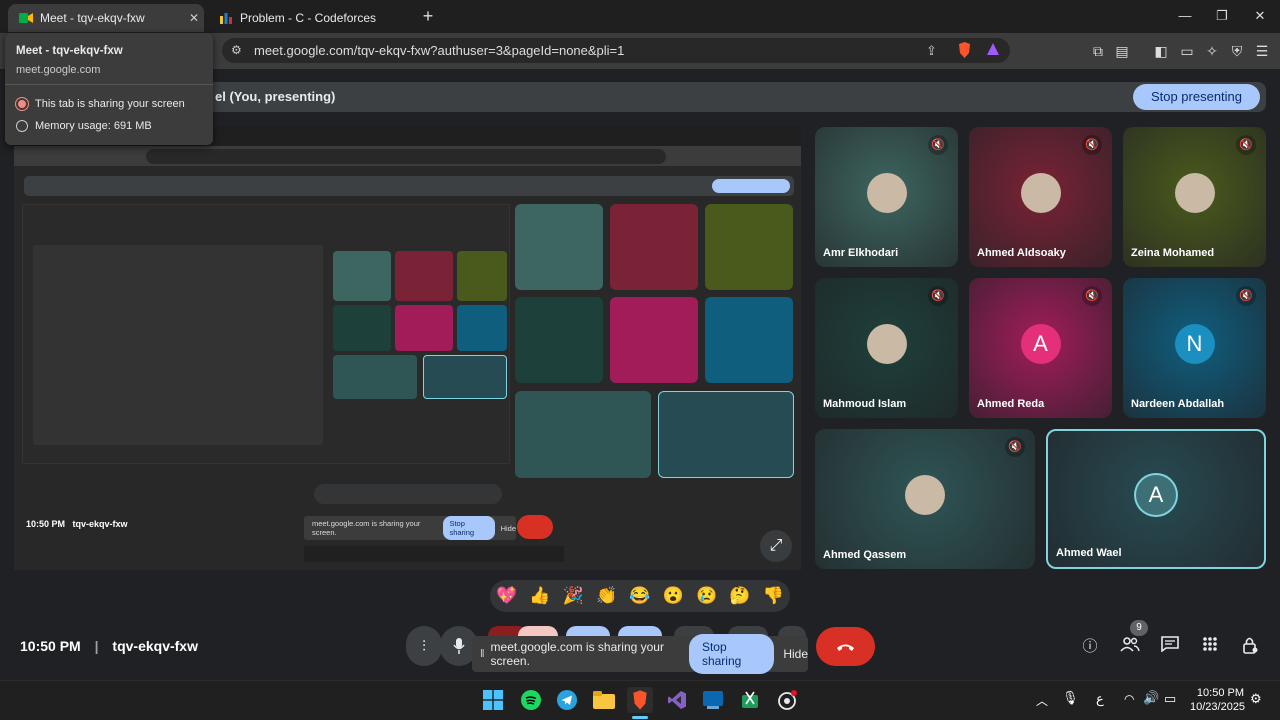 The image size is (1280, 720). Describe the element at coordinates (925, 495) in the screenshot. I see `avatar` at that location.